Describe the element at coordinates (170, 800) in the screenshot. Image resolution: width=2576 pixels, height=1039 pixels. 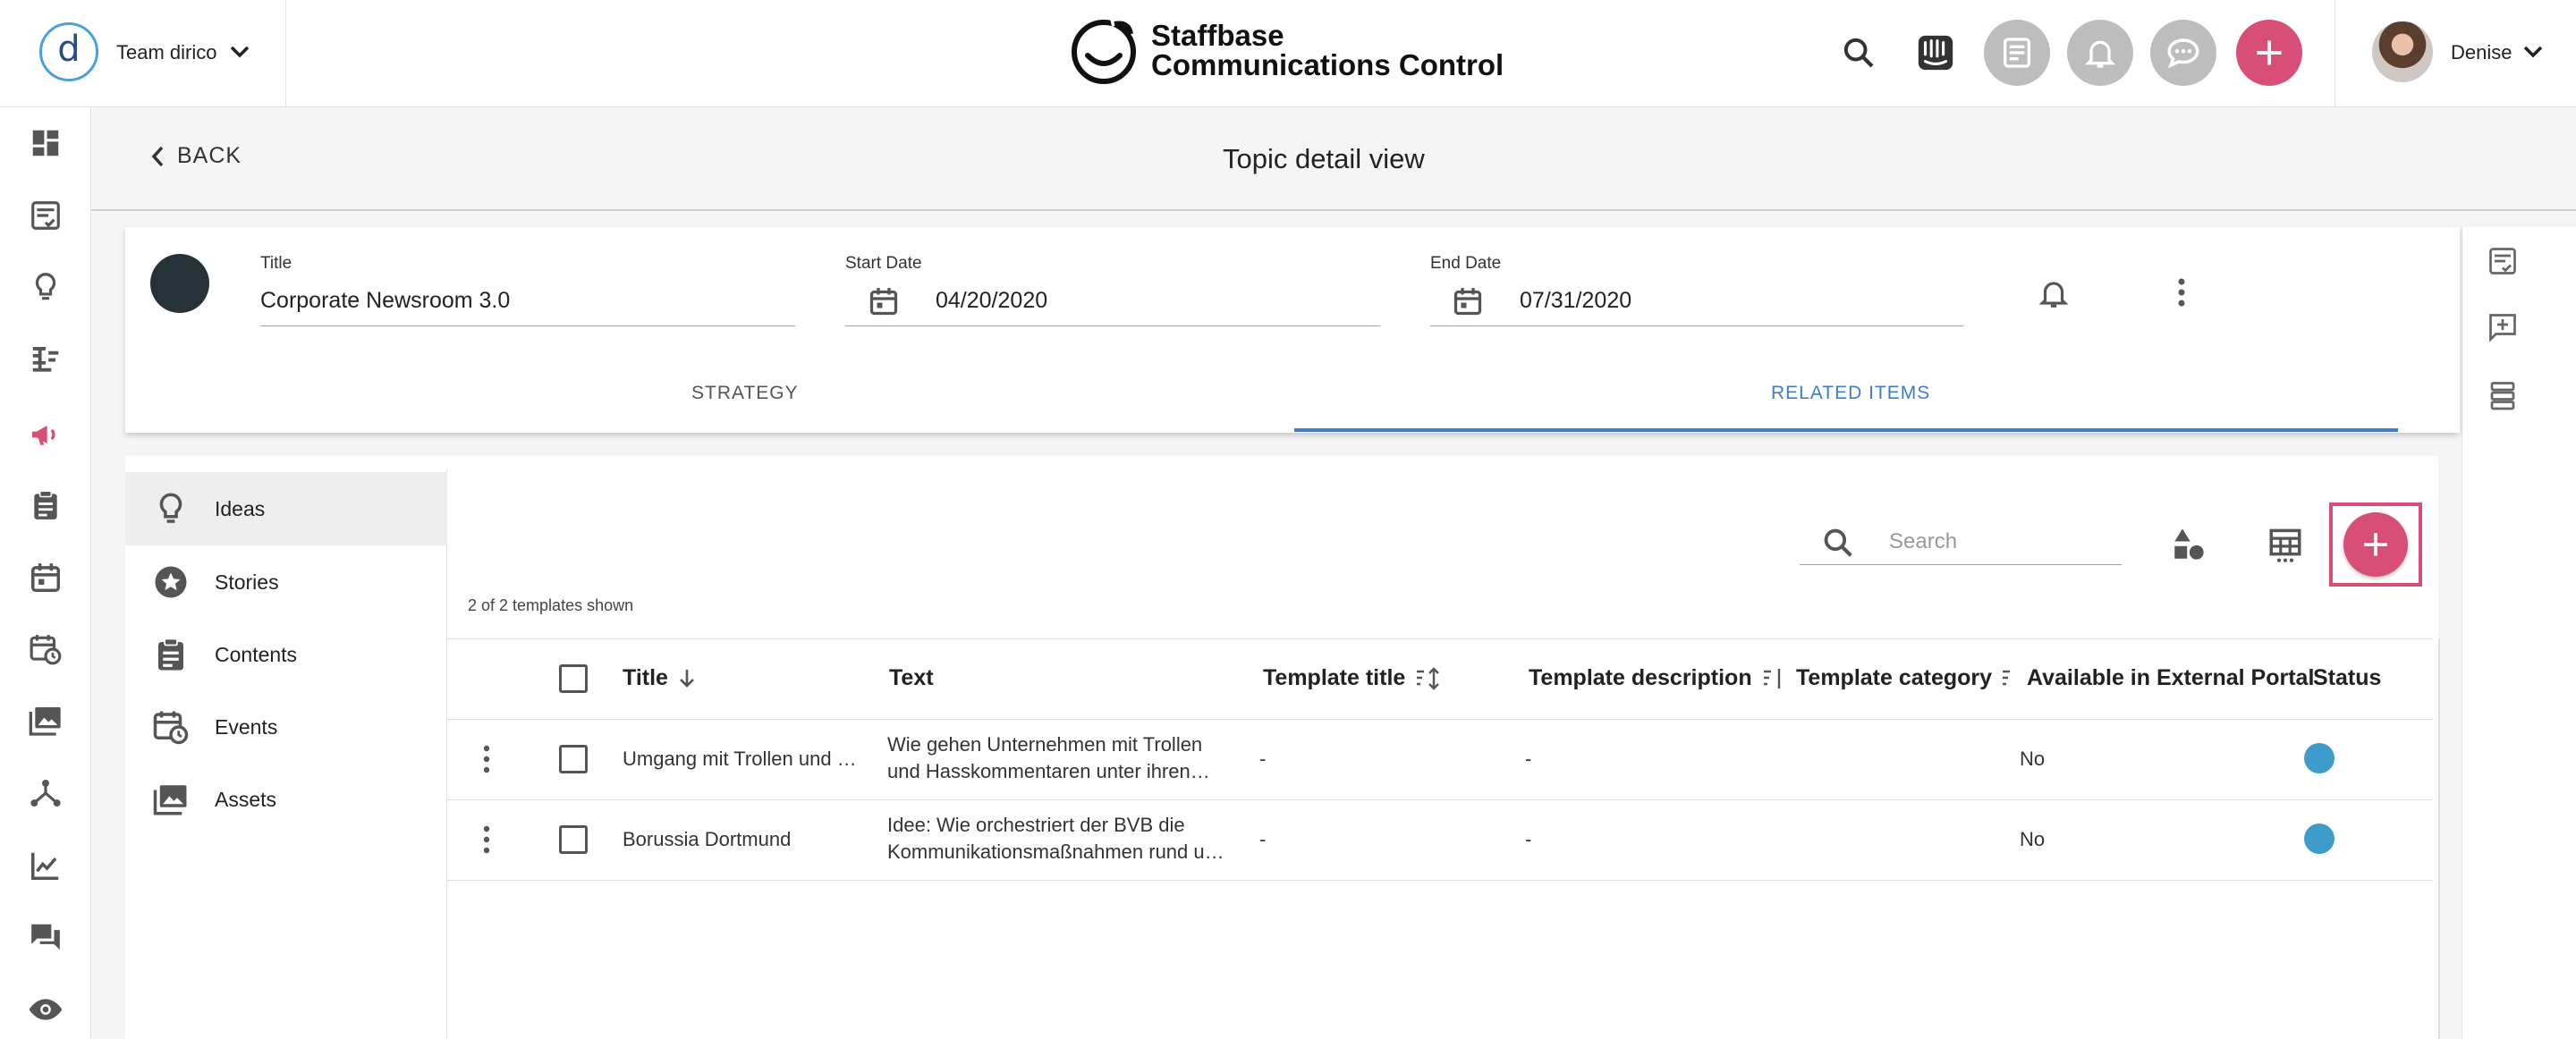
I see `images-icon` at that location.